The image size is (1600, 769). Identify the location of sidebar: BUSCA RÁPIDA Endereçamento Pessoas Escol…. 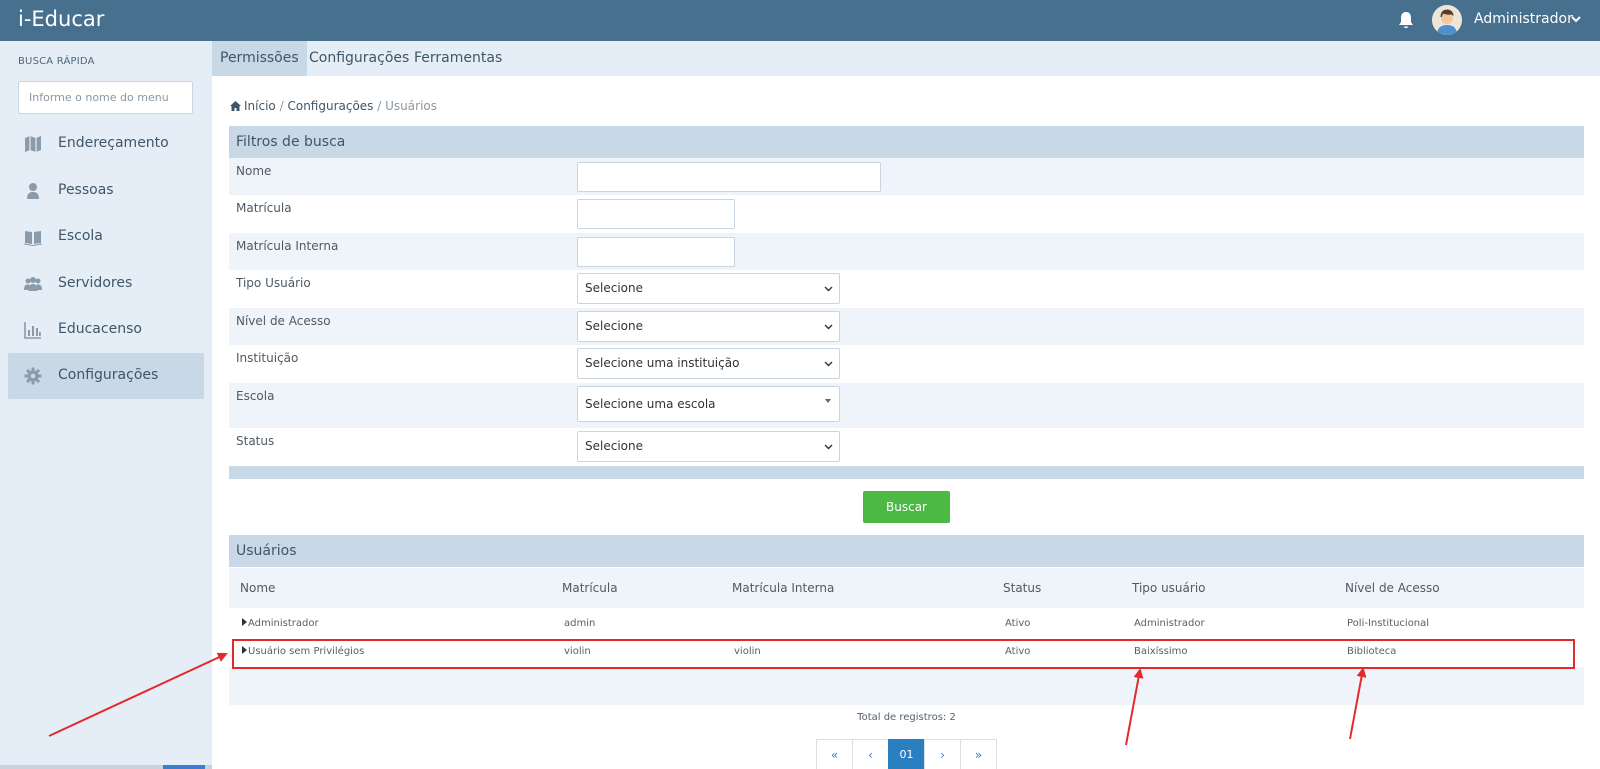
(106, 405).